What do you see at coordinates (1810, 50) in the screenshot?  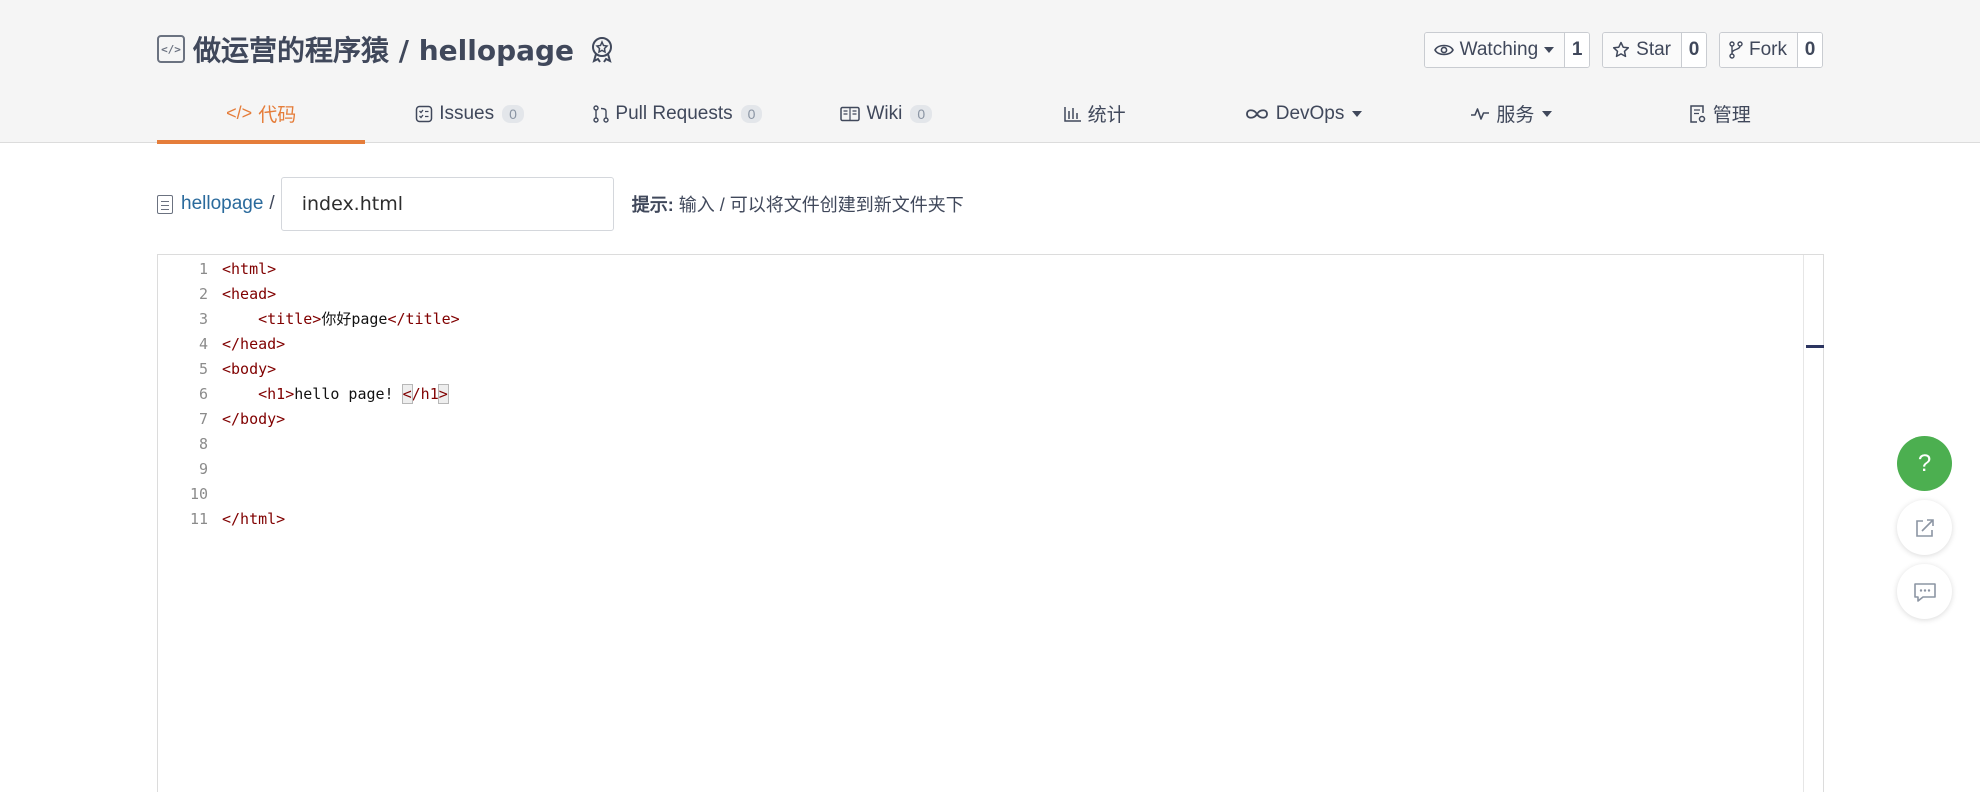 I see `fork-count: 0` at bounding box center [1810, 50].